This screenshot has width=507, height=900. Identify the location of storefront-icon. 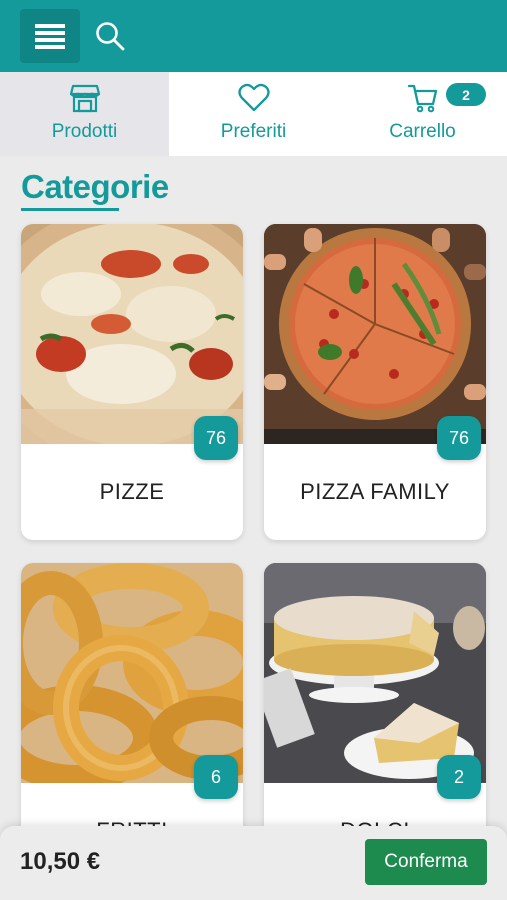
(84, 98).